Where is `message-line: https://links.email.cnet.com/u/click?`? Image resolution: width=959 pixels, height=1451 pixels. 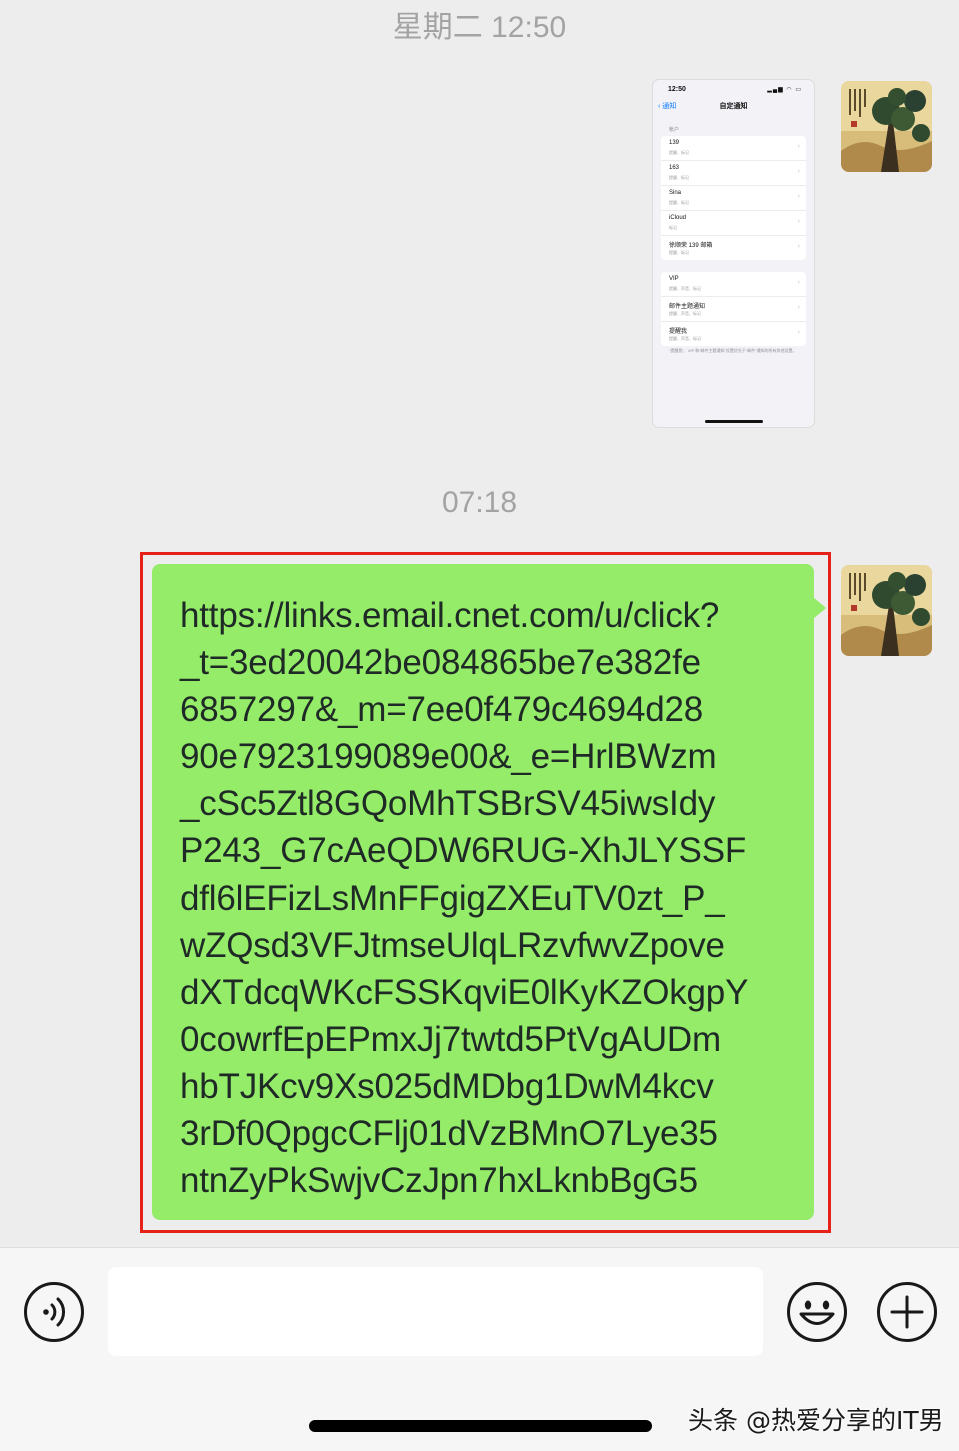 message-line: https://links.email.cnet.com/u/click? is located at coordinates (450, 615).